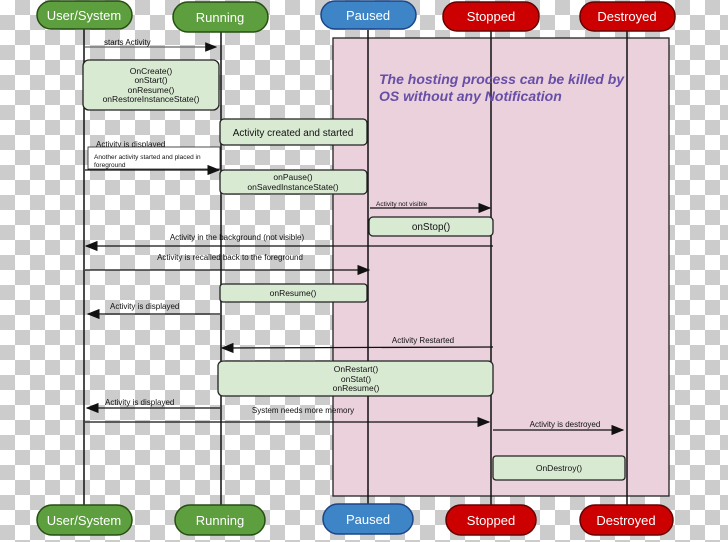  I want to click on box-ondestroy: OnDestroy(), so click(559, 468).